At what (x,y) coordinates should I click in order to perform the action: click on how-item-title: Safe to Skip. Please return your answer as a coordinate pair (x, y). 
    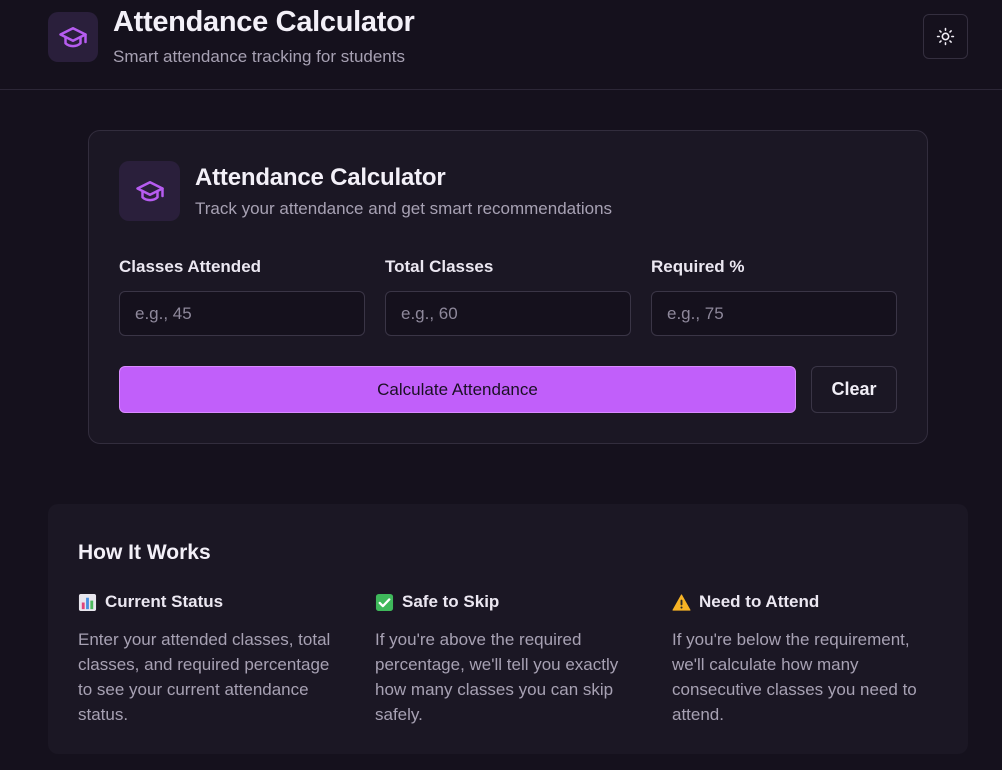
    Looking at the image, I should click on (451, 601).